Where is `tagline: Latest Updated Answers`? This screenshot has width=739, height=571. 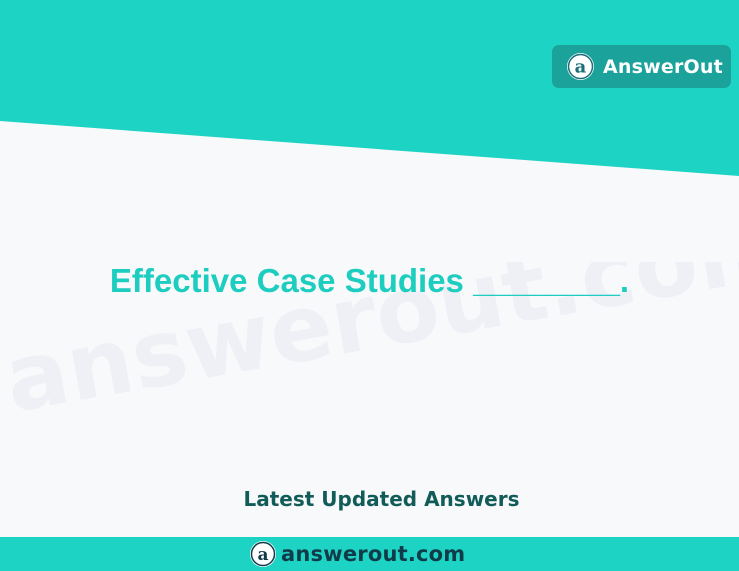
tagline: Latest Updated Answers is located at coordinates (381, 499).